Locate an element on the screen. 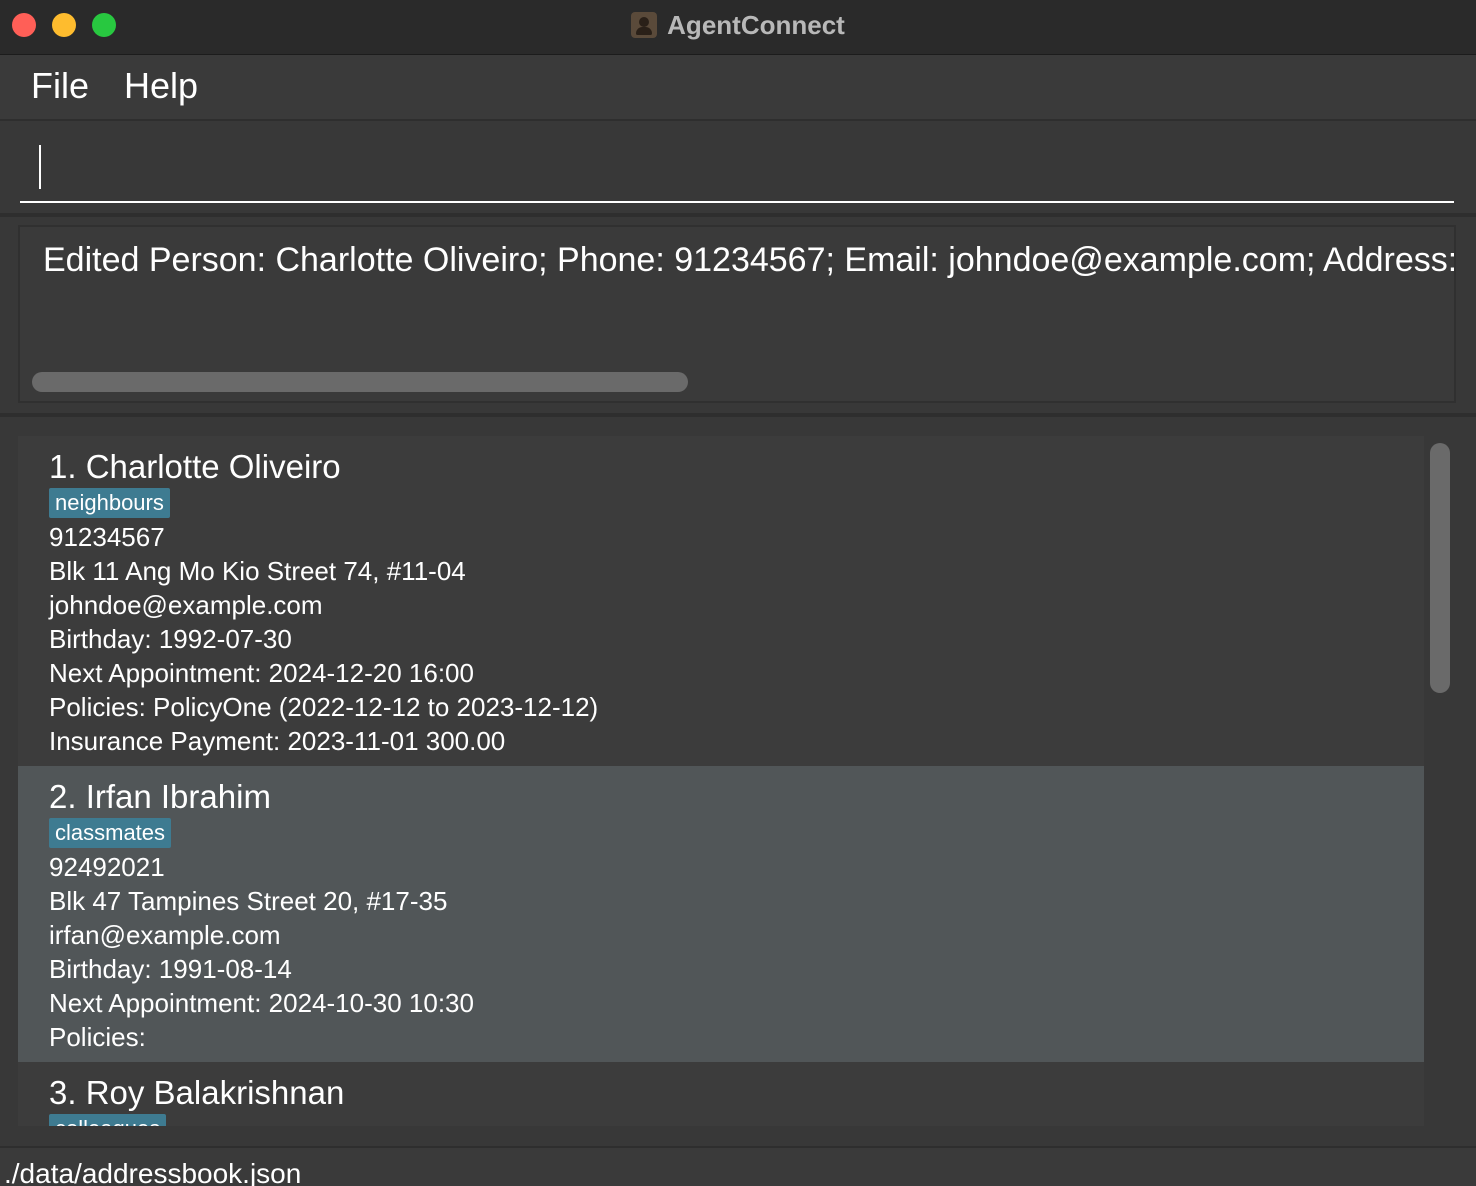 Image resolution: width=1476 pixels, height=1186 pixels. menu-bar: File Help is located at coordinates (738, 88).